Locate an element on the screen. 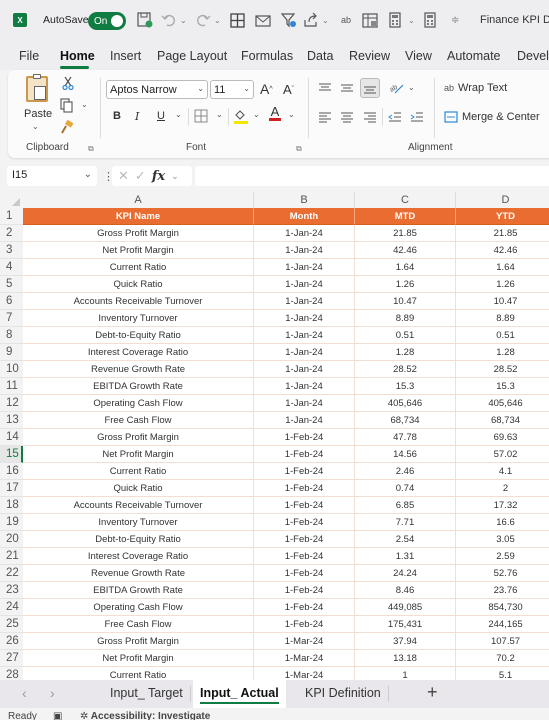 The width and height of the screenshot is (549, 720). email-icon is located at coordinates (263, 20).